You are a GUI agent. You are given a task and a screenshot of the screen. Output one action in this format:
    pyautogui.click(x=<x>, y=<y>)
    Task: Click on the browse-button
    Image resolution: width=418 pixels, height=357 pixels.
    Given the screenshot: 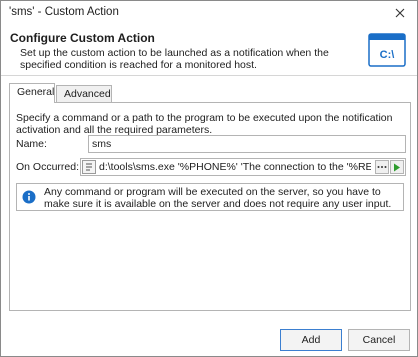 What is the action you would take?
    pyautogui.click(x=382, y=167)
    